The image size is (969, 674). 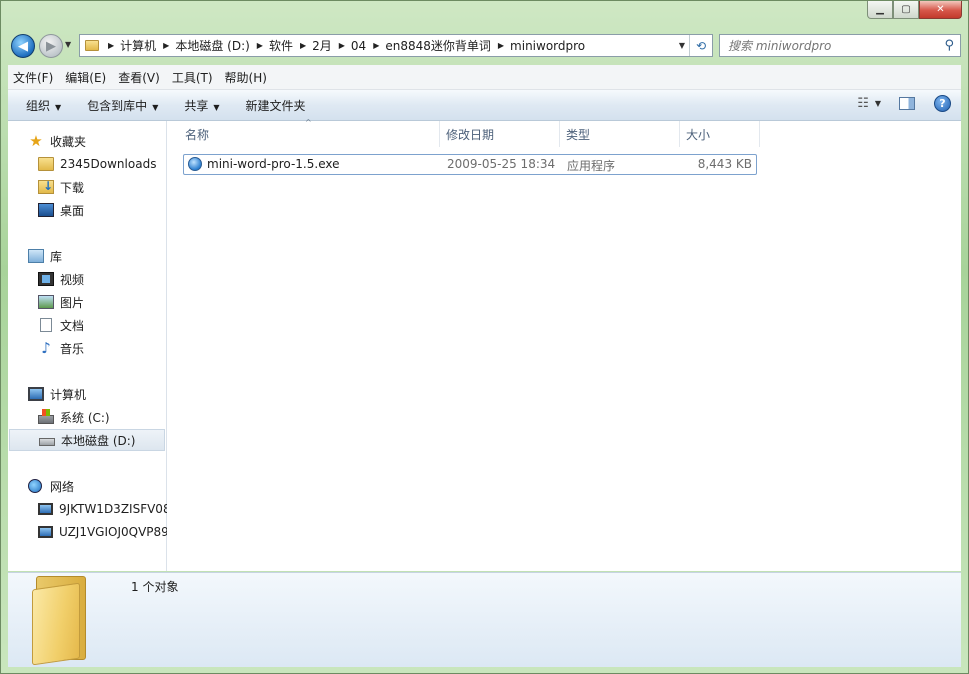 What do you see at coordinates (358, 46) in the screenshot?
I see `breadcrumb-04: 04` at bounding box center [358, 46].